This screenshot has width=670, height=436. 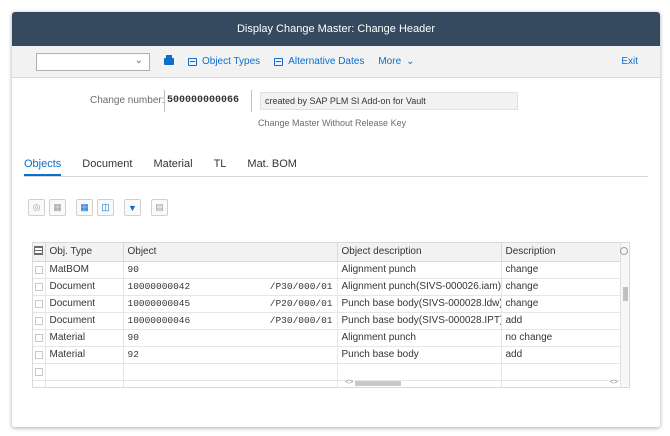 What do you see at coordinates (208, 101) in the screenshot?
I see `change-number-field: 500000000066` at bounding box center [208, 101].